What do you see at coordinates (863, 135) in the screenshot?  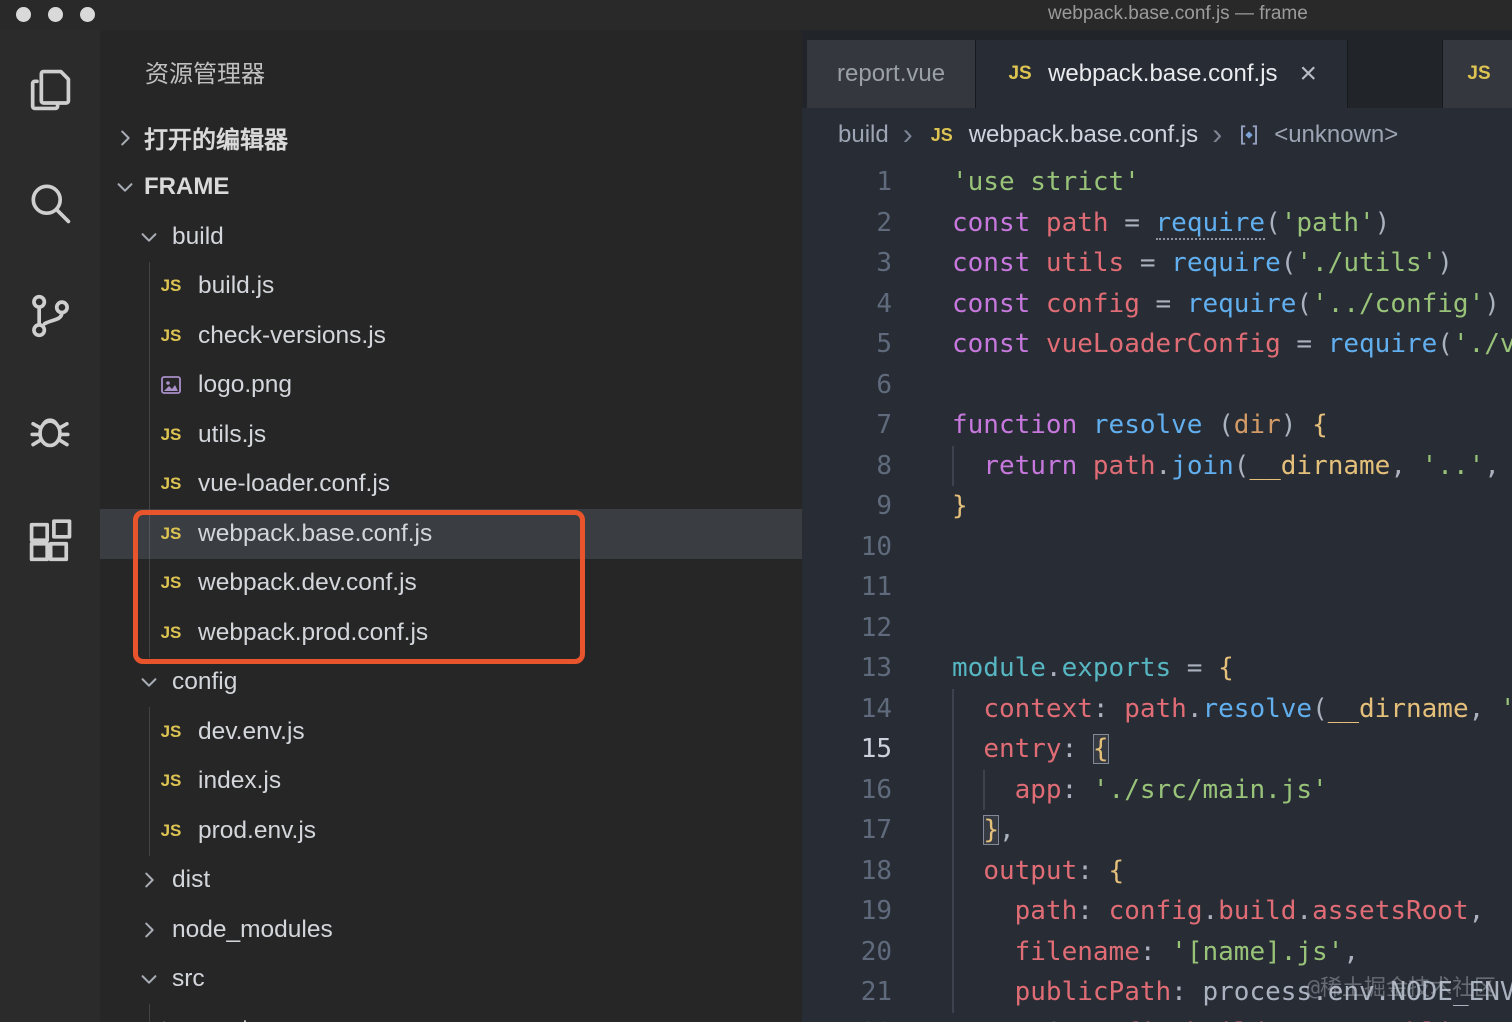 I see `breadcrumb-item-build: build` at bounding box center [863, 135].